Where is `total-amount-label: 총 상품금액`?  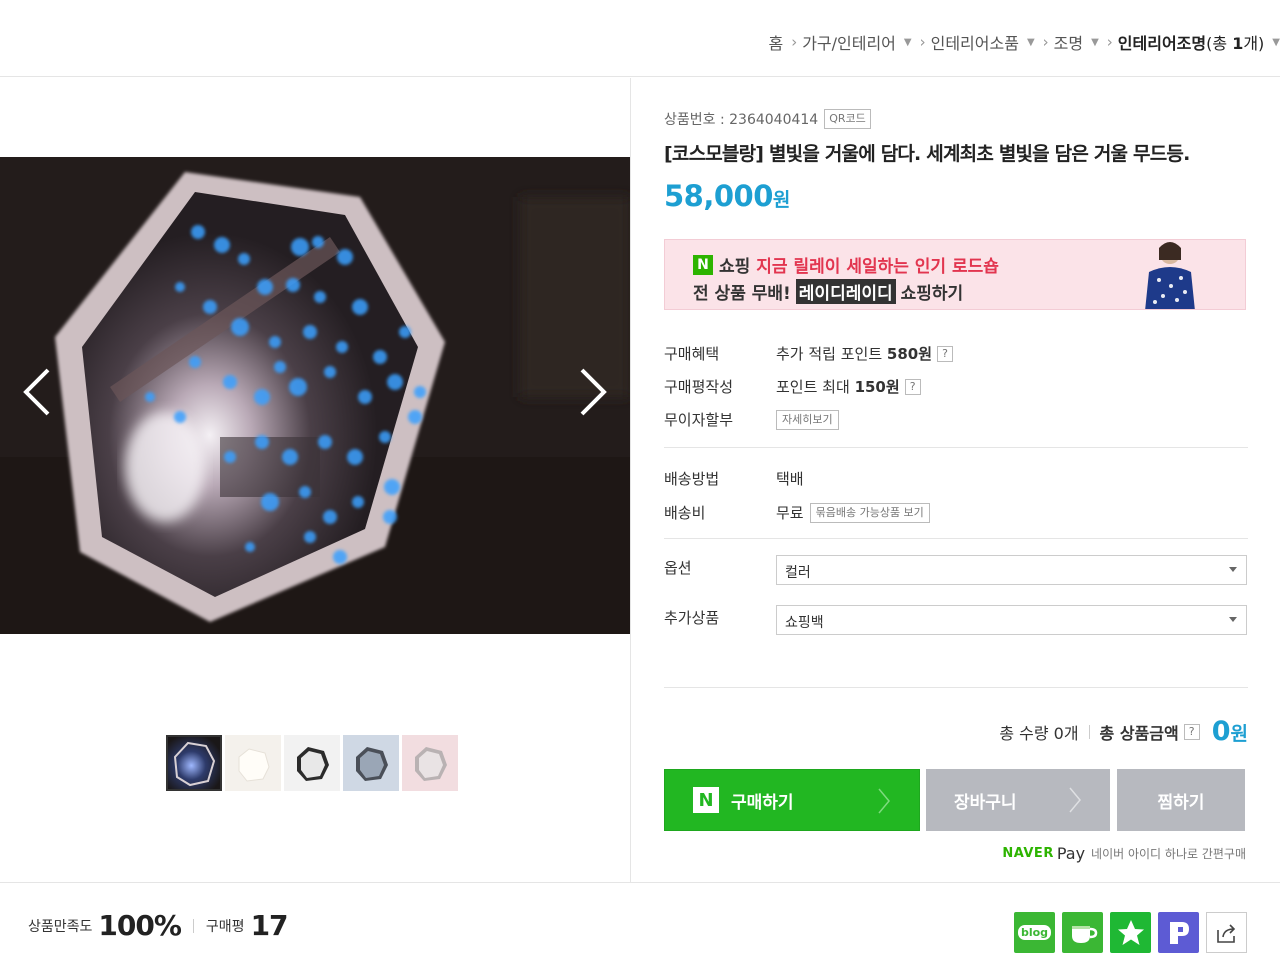
total-amount-label: 총 상품금액 is located at coordinates (1139, 733).